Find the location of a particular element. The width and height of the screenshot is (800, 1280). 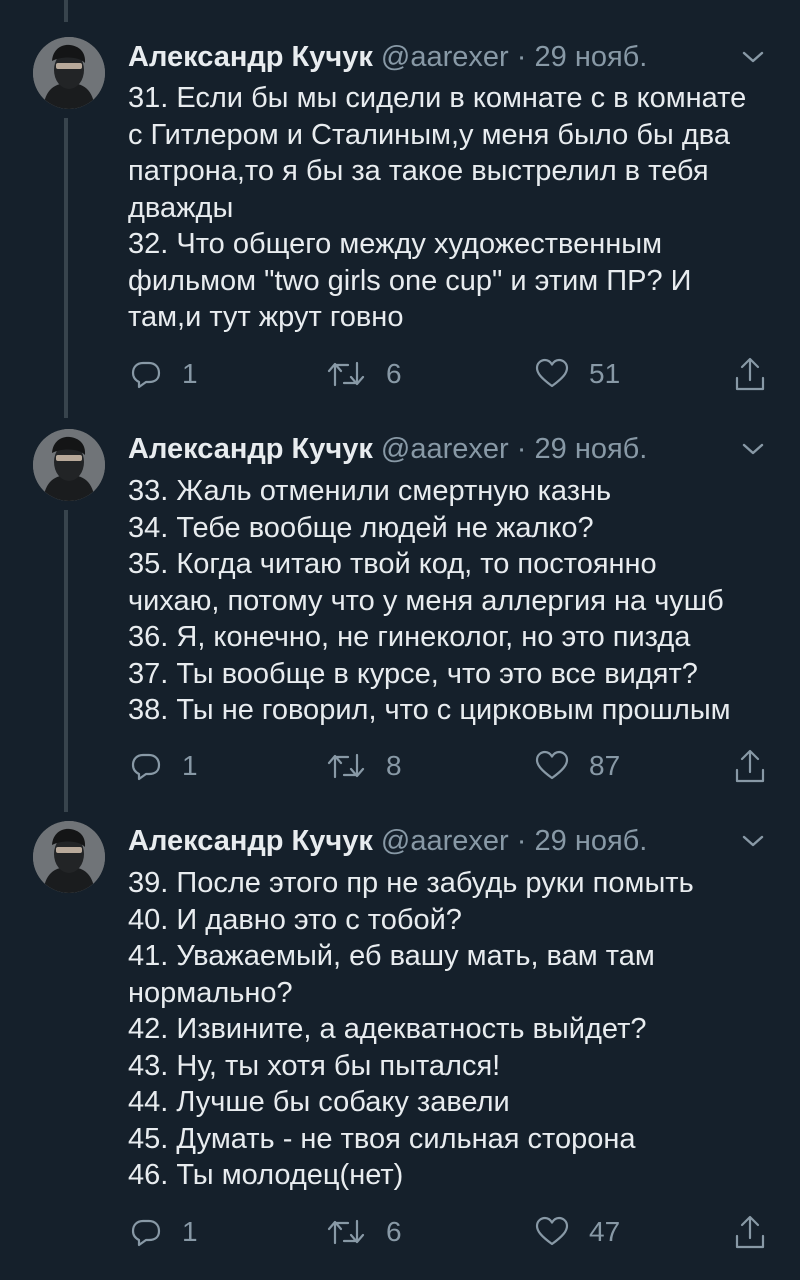

action-bar: 1 6 47 is located at coordinates (400, 1232).